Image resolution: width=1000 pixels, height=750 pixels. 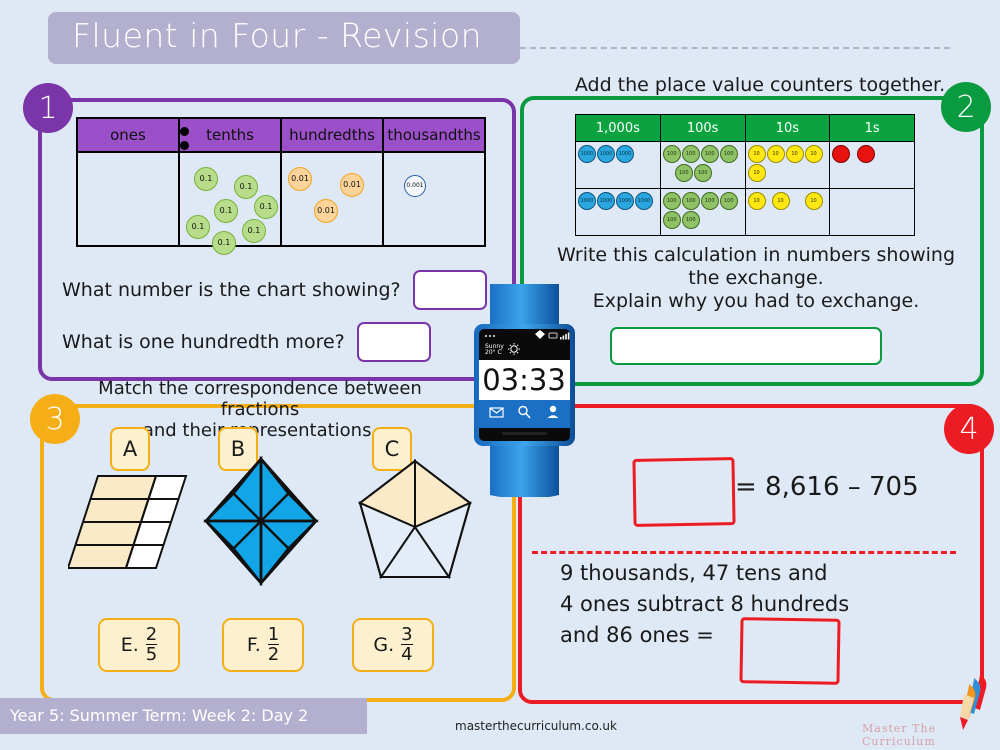 I want to click on ones-cell, so click(x=129, y=199).